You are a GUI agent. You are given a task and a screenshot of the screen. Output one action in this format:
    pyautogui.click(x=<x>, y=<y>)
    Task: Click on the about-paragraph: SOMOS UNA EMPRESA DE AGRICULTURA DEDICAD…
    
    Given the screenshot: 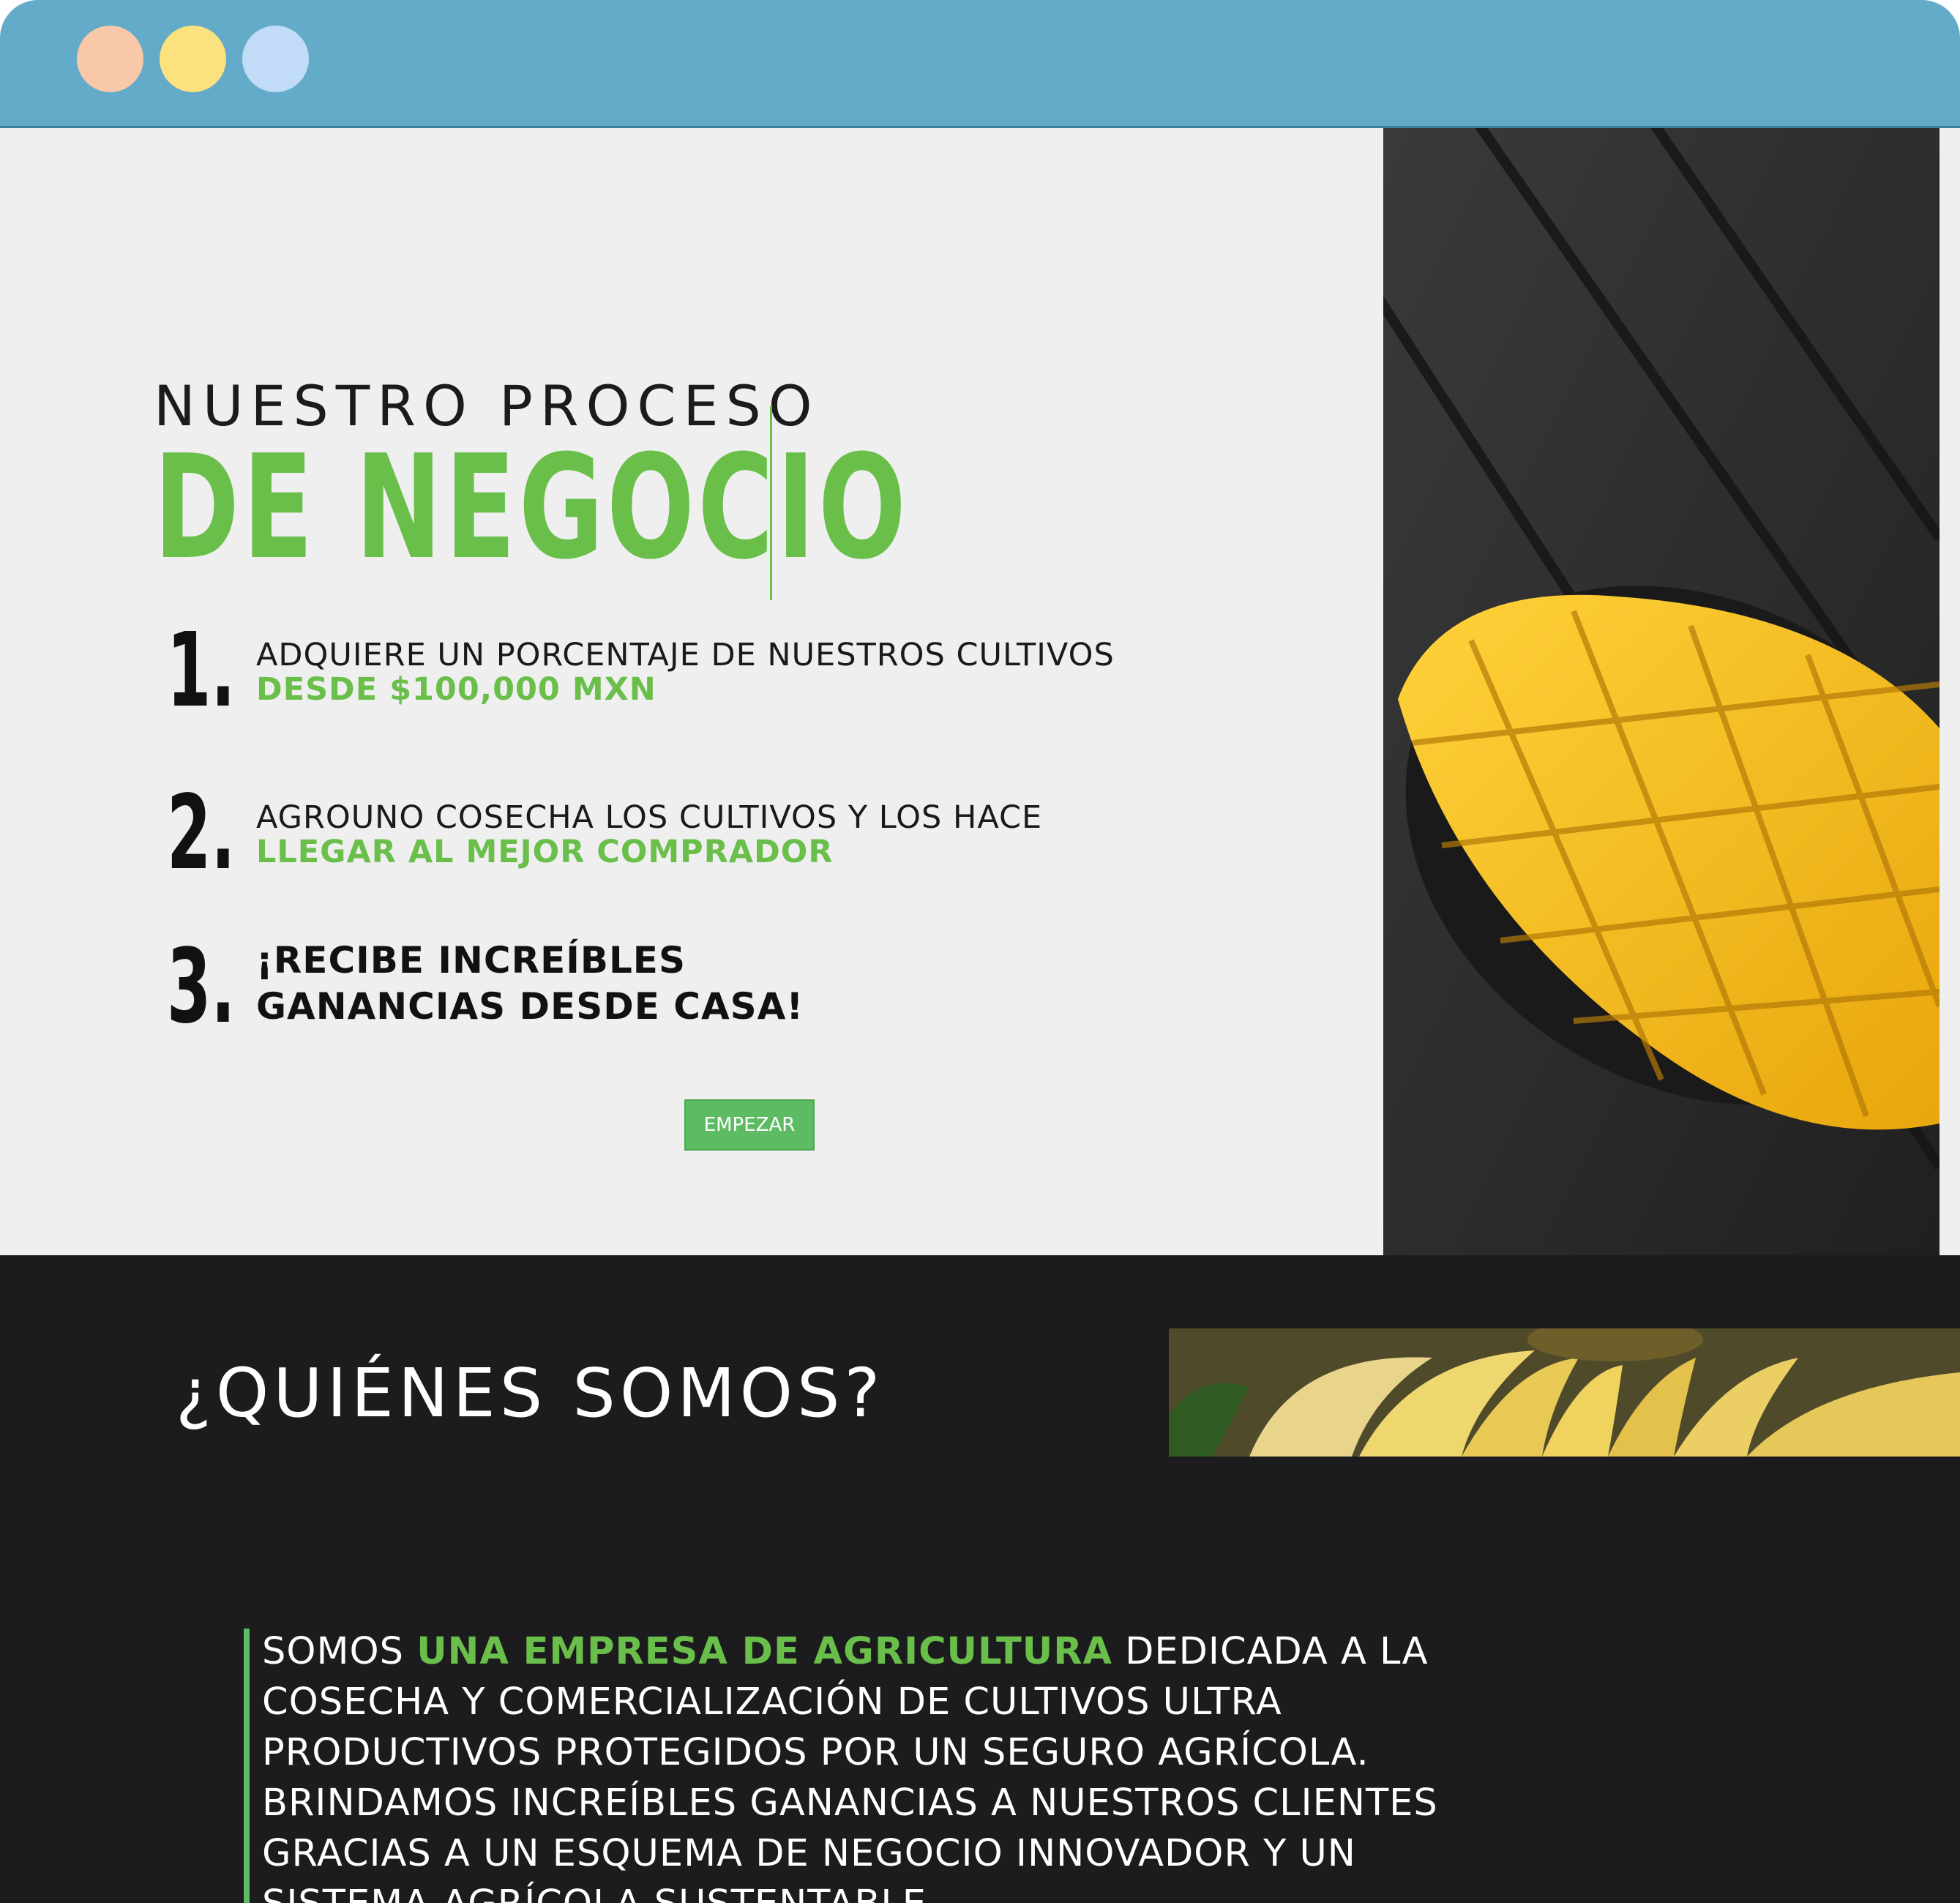 What is the action you would take?
    pyautogui.click(x=884, y=1765)
    